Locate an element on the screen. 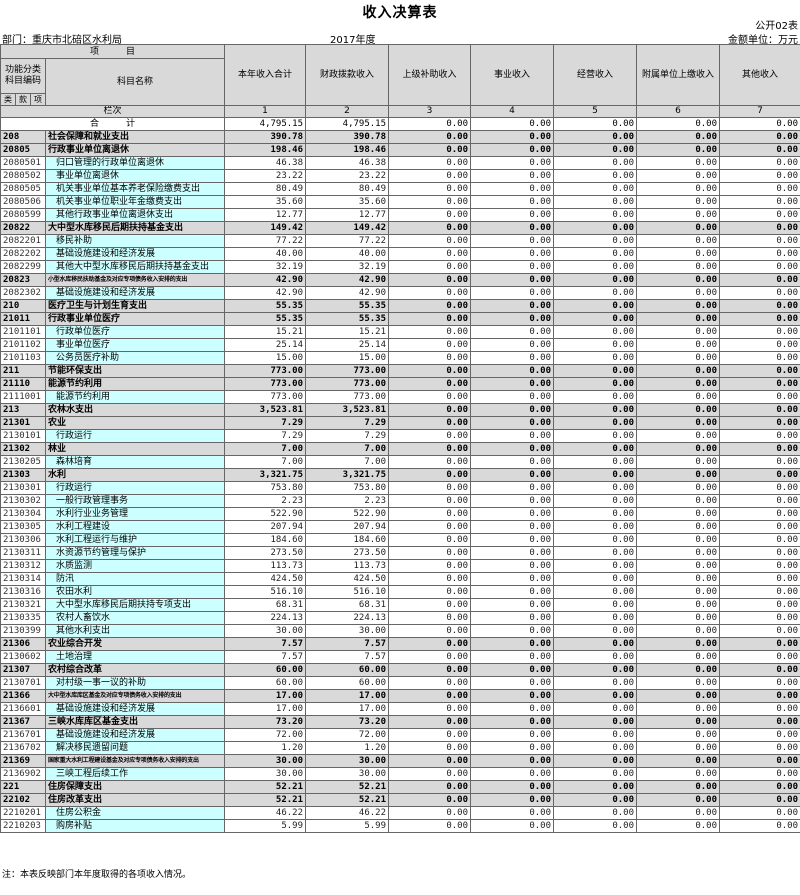 The height and width of the screenshot is (895, 800). amount-cell: 149.42 is located at coordinates (347, 228).